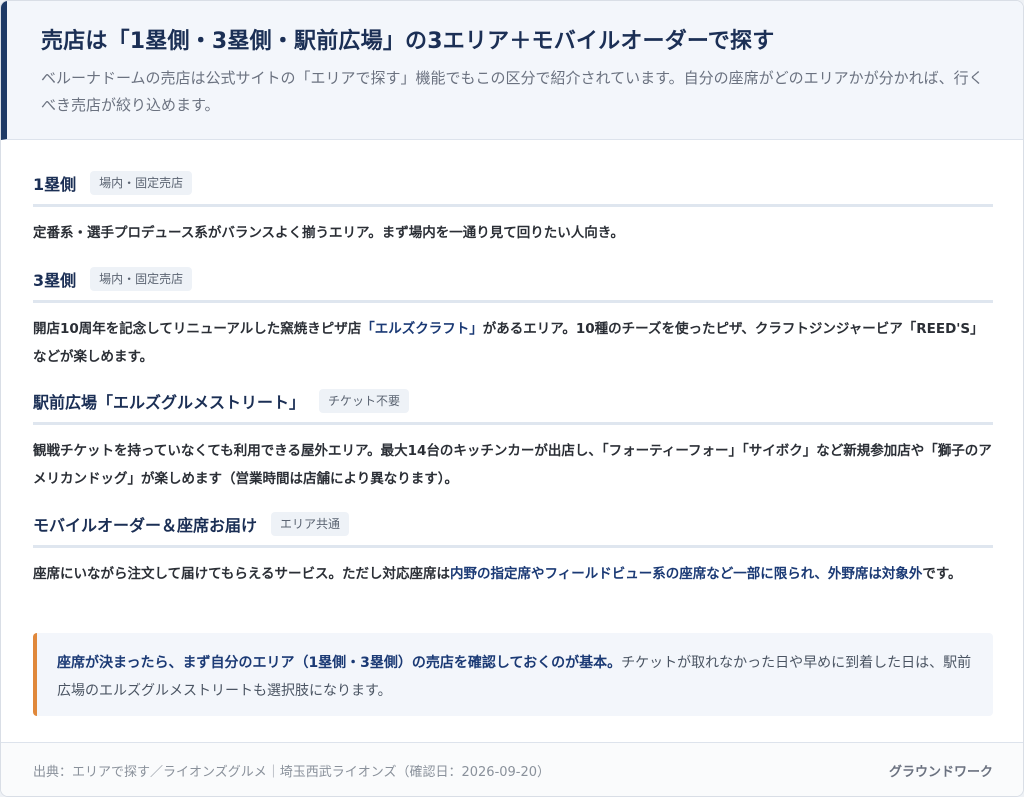 This screenshot has width=1024, height=797. Describe the element at coordinates (940, 772) in the screenshot. I see `brand-name: グラウンドワーク` at that location.